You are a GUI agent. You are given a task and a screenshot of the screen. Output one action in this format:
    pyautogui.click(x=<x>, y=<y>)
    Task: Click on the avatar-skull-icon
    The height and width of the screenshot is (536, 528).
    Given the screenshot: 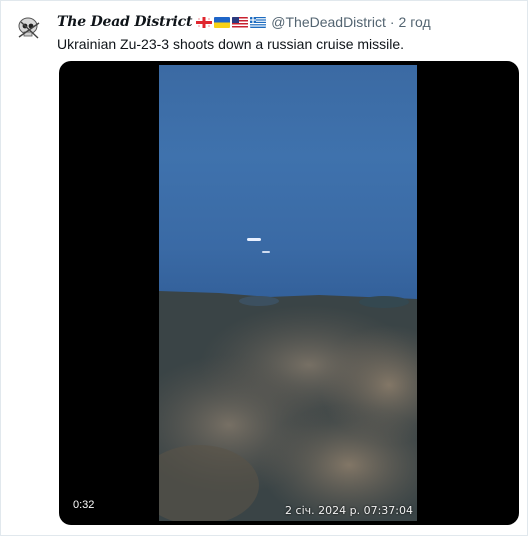 What is the action you would take?
    pyautogui.click(x=29, y=29)
    